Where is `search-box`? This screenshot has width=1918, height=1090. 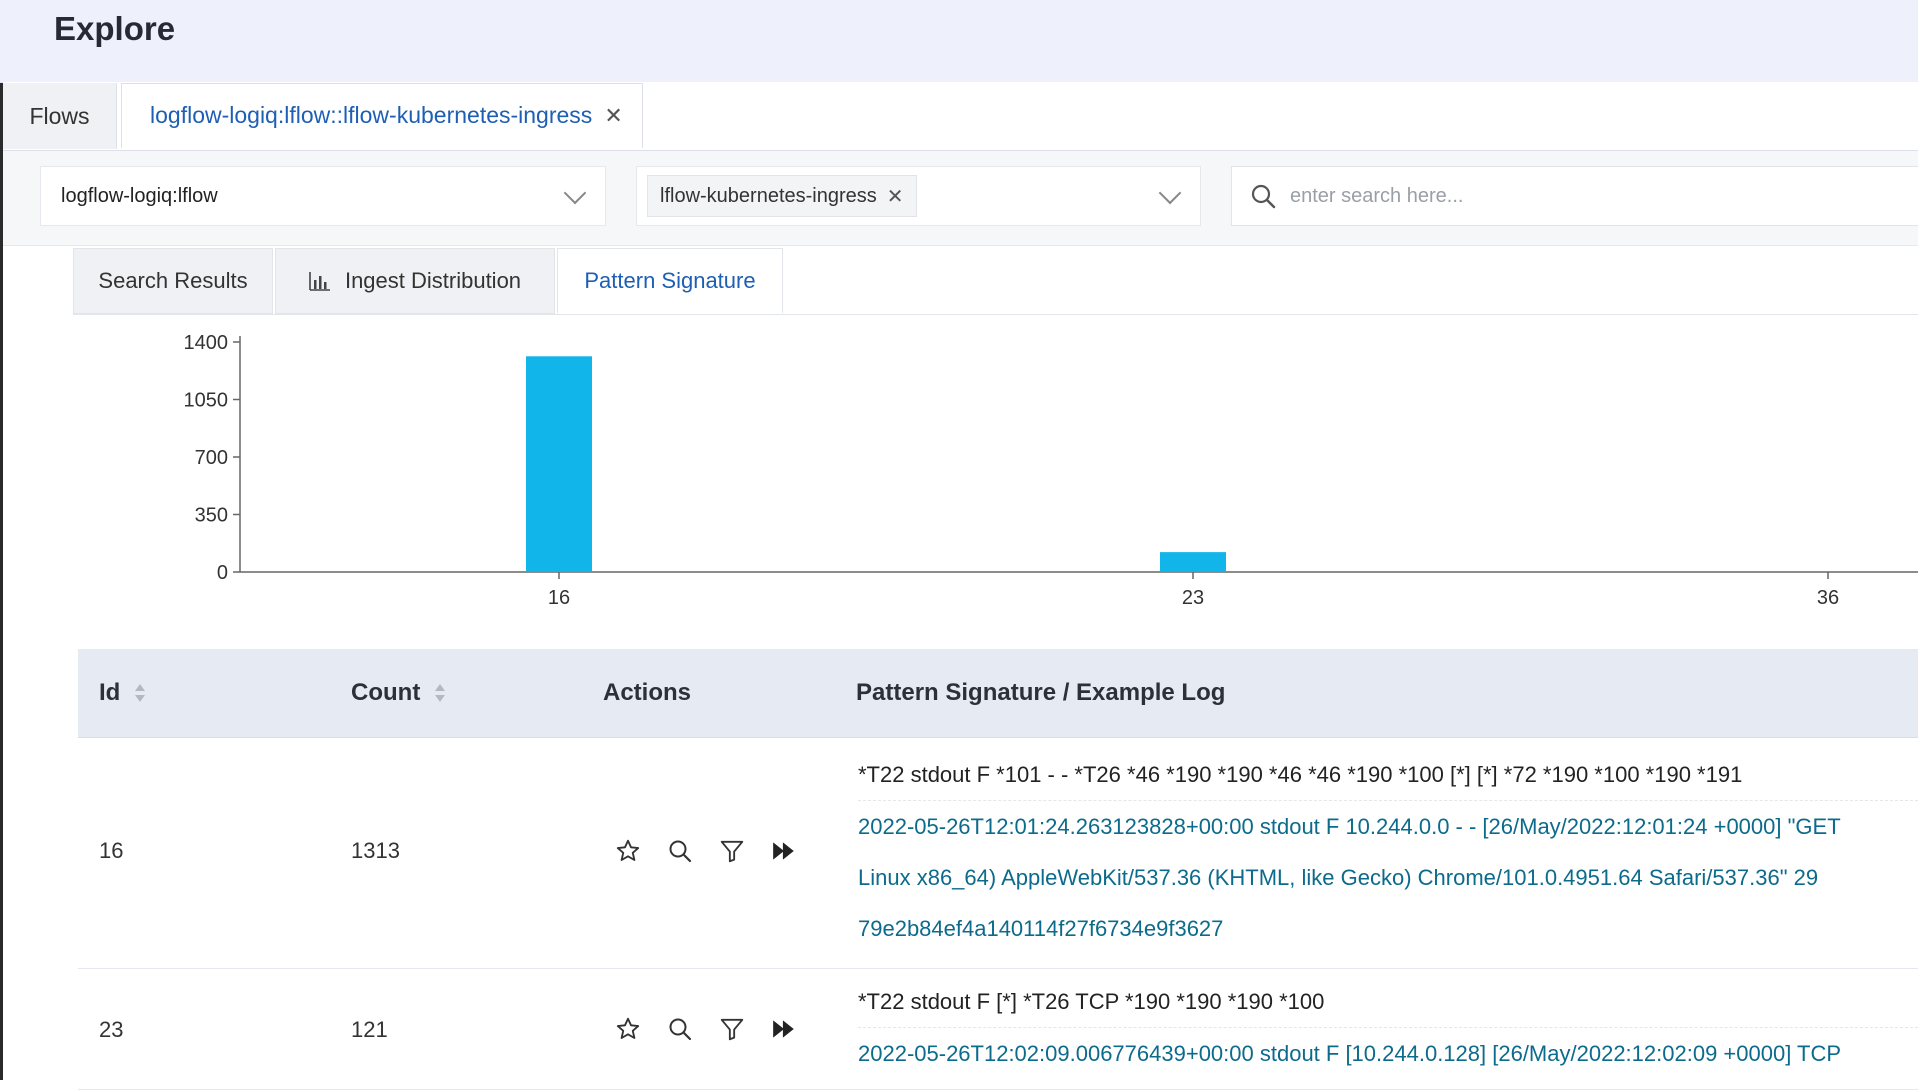
search-box is located at coordinates (1574, 196).